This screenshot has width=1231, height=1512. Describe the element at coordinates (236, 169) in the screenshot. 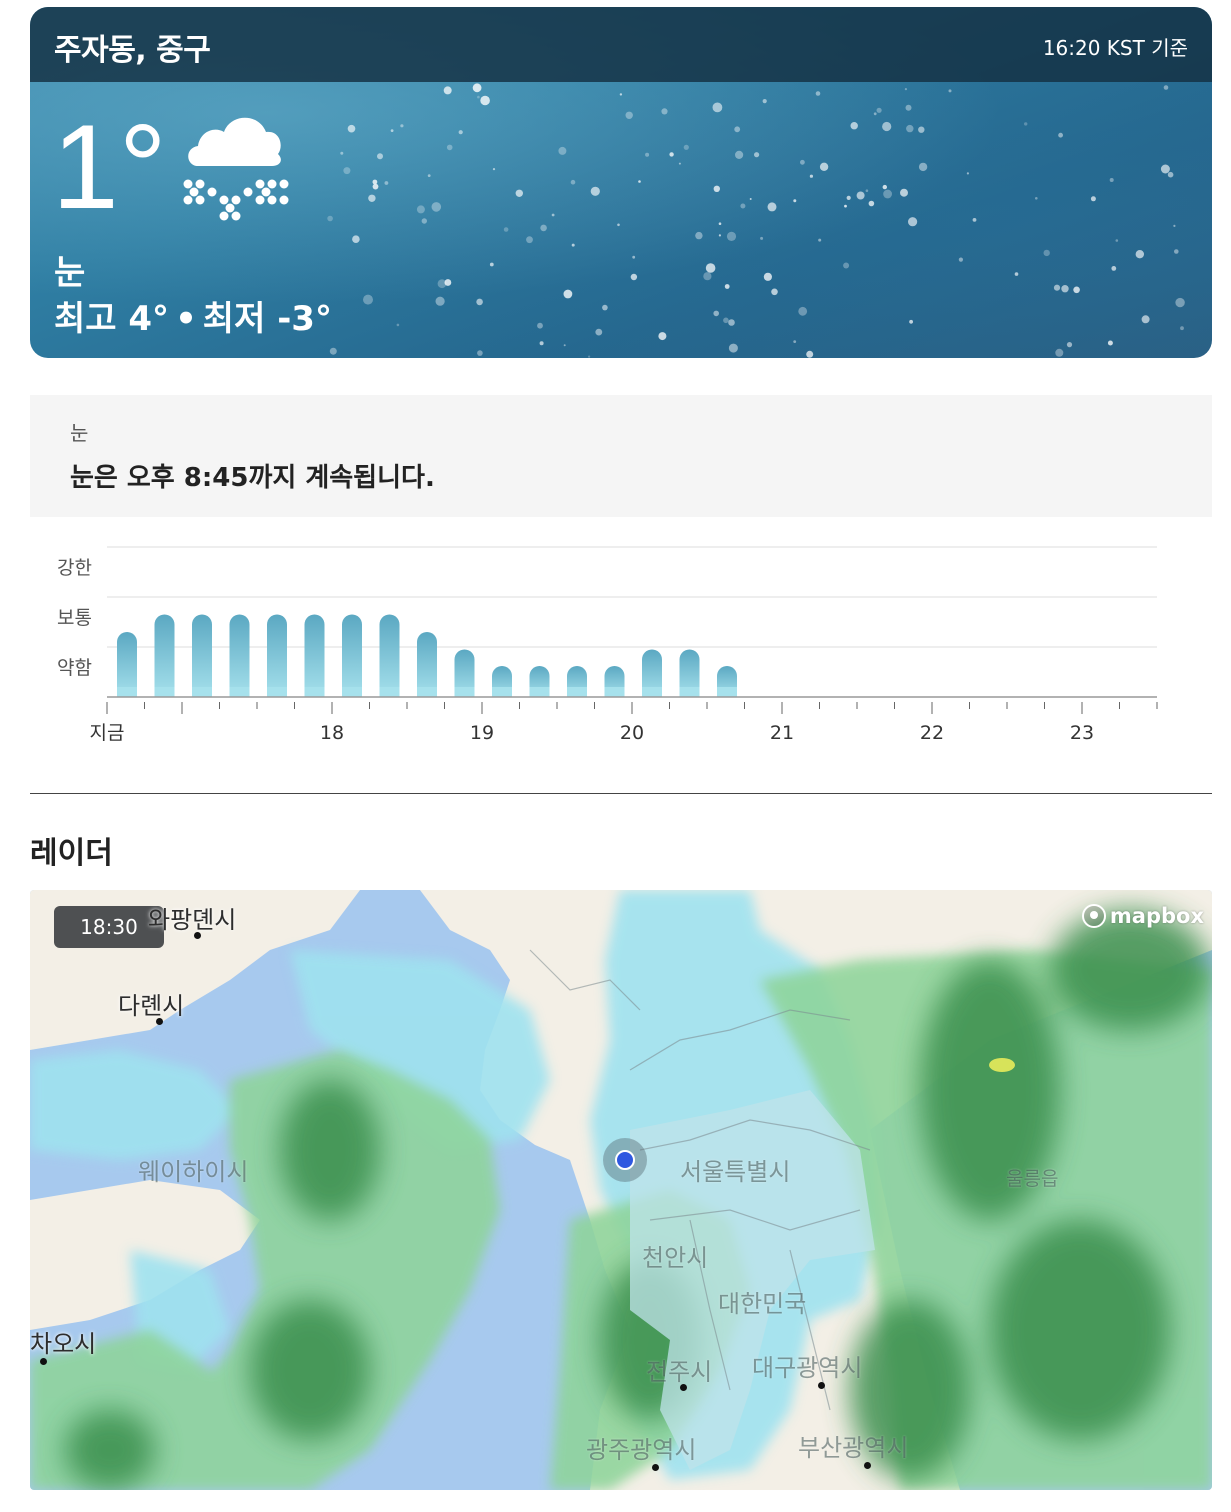

I see `snow-cloud-icon` at that location.